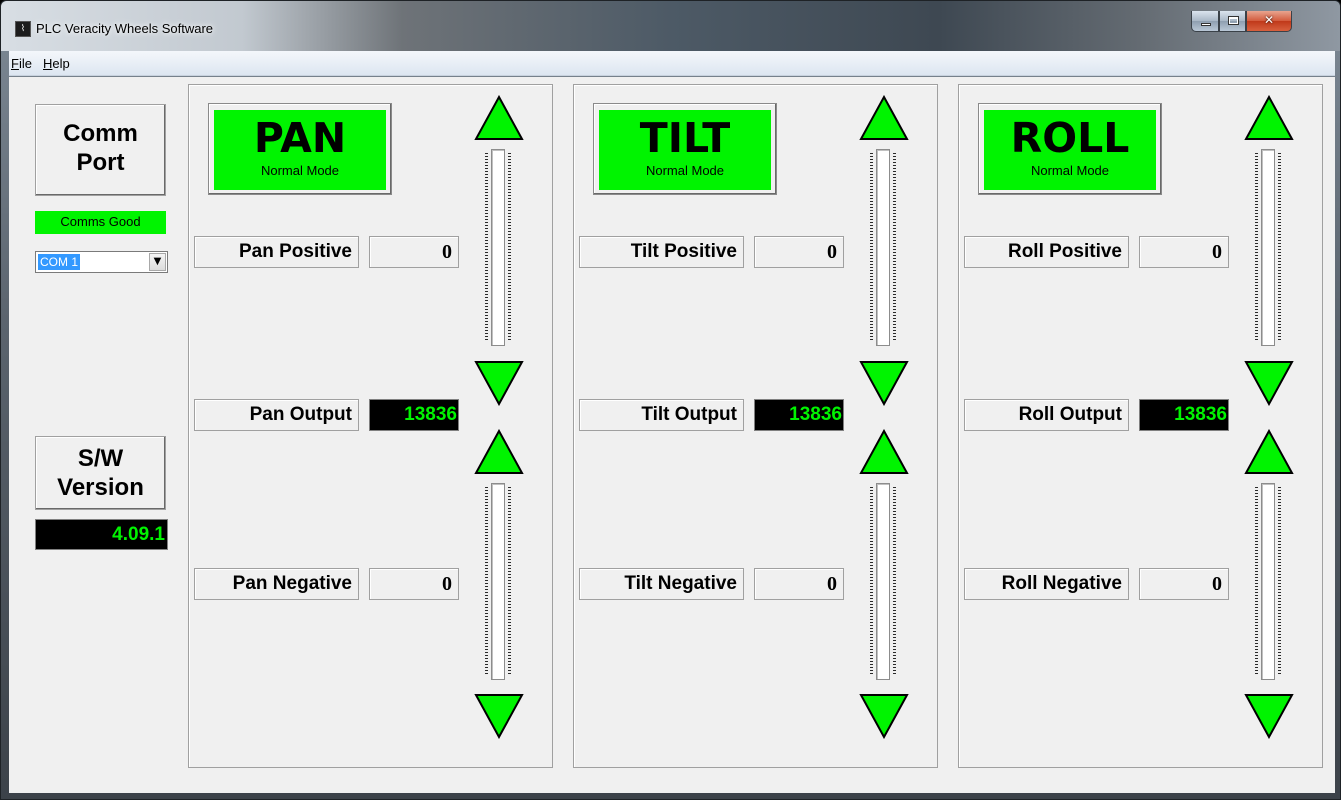 The image size is (1341, 800). I want to click on tilt-output-label: Tilt Output, so click(661, 415).